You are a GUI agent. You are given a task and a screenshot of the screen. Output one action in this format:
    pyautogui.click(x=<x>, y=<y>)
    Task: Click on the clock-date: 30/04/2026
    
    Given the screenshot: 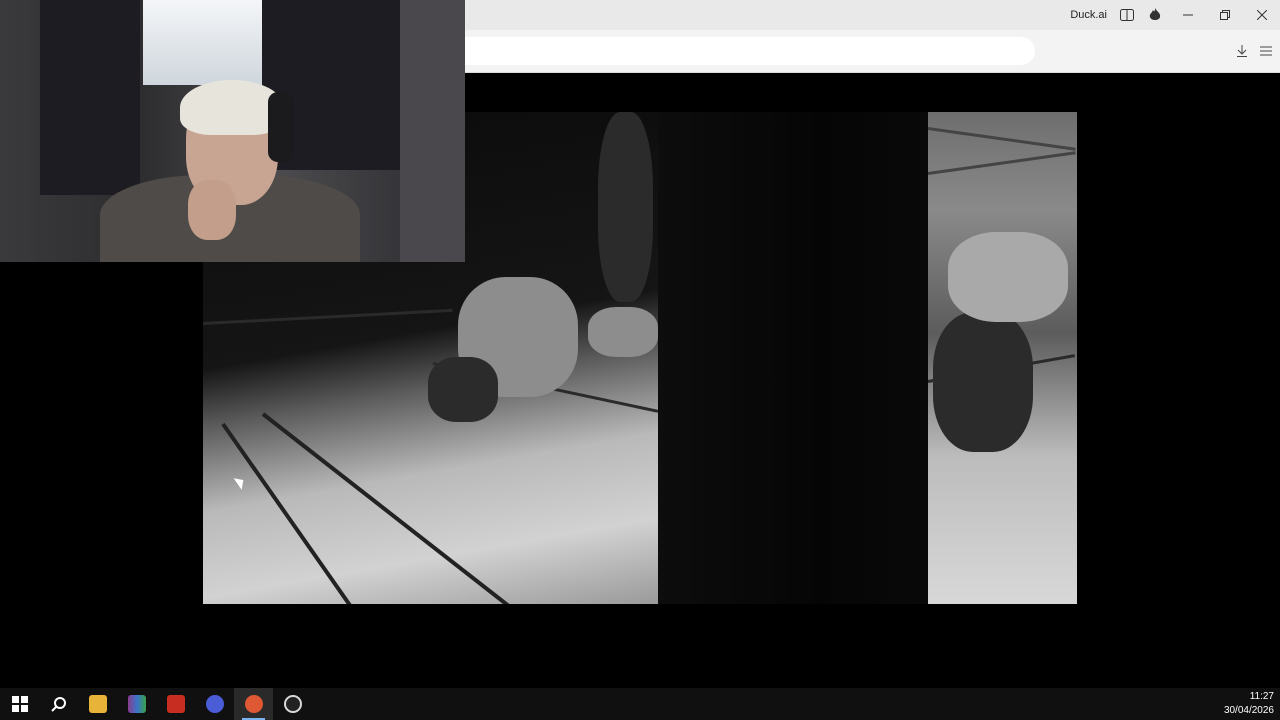 What is the action you would take?
    pyautogui.click(x=1248, y=710)
    